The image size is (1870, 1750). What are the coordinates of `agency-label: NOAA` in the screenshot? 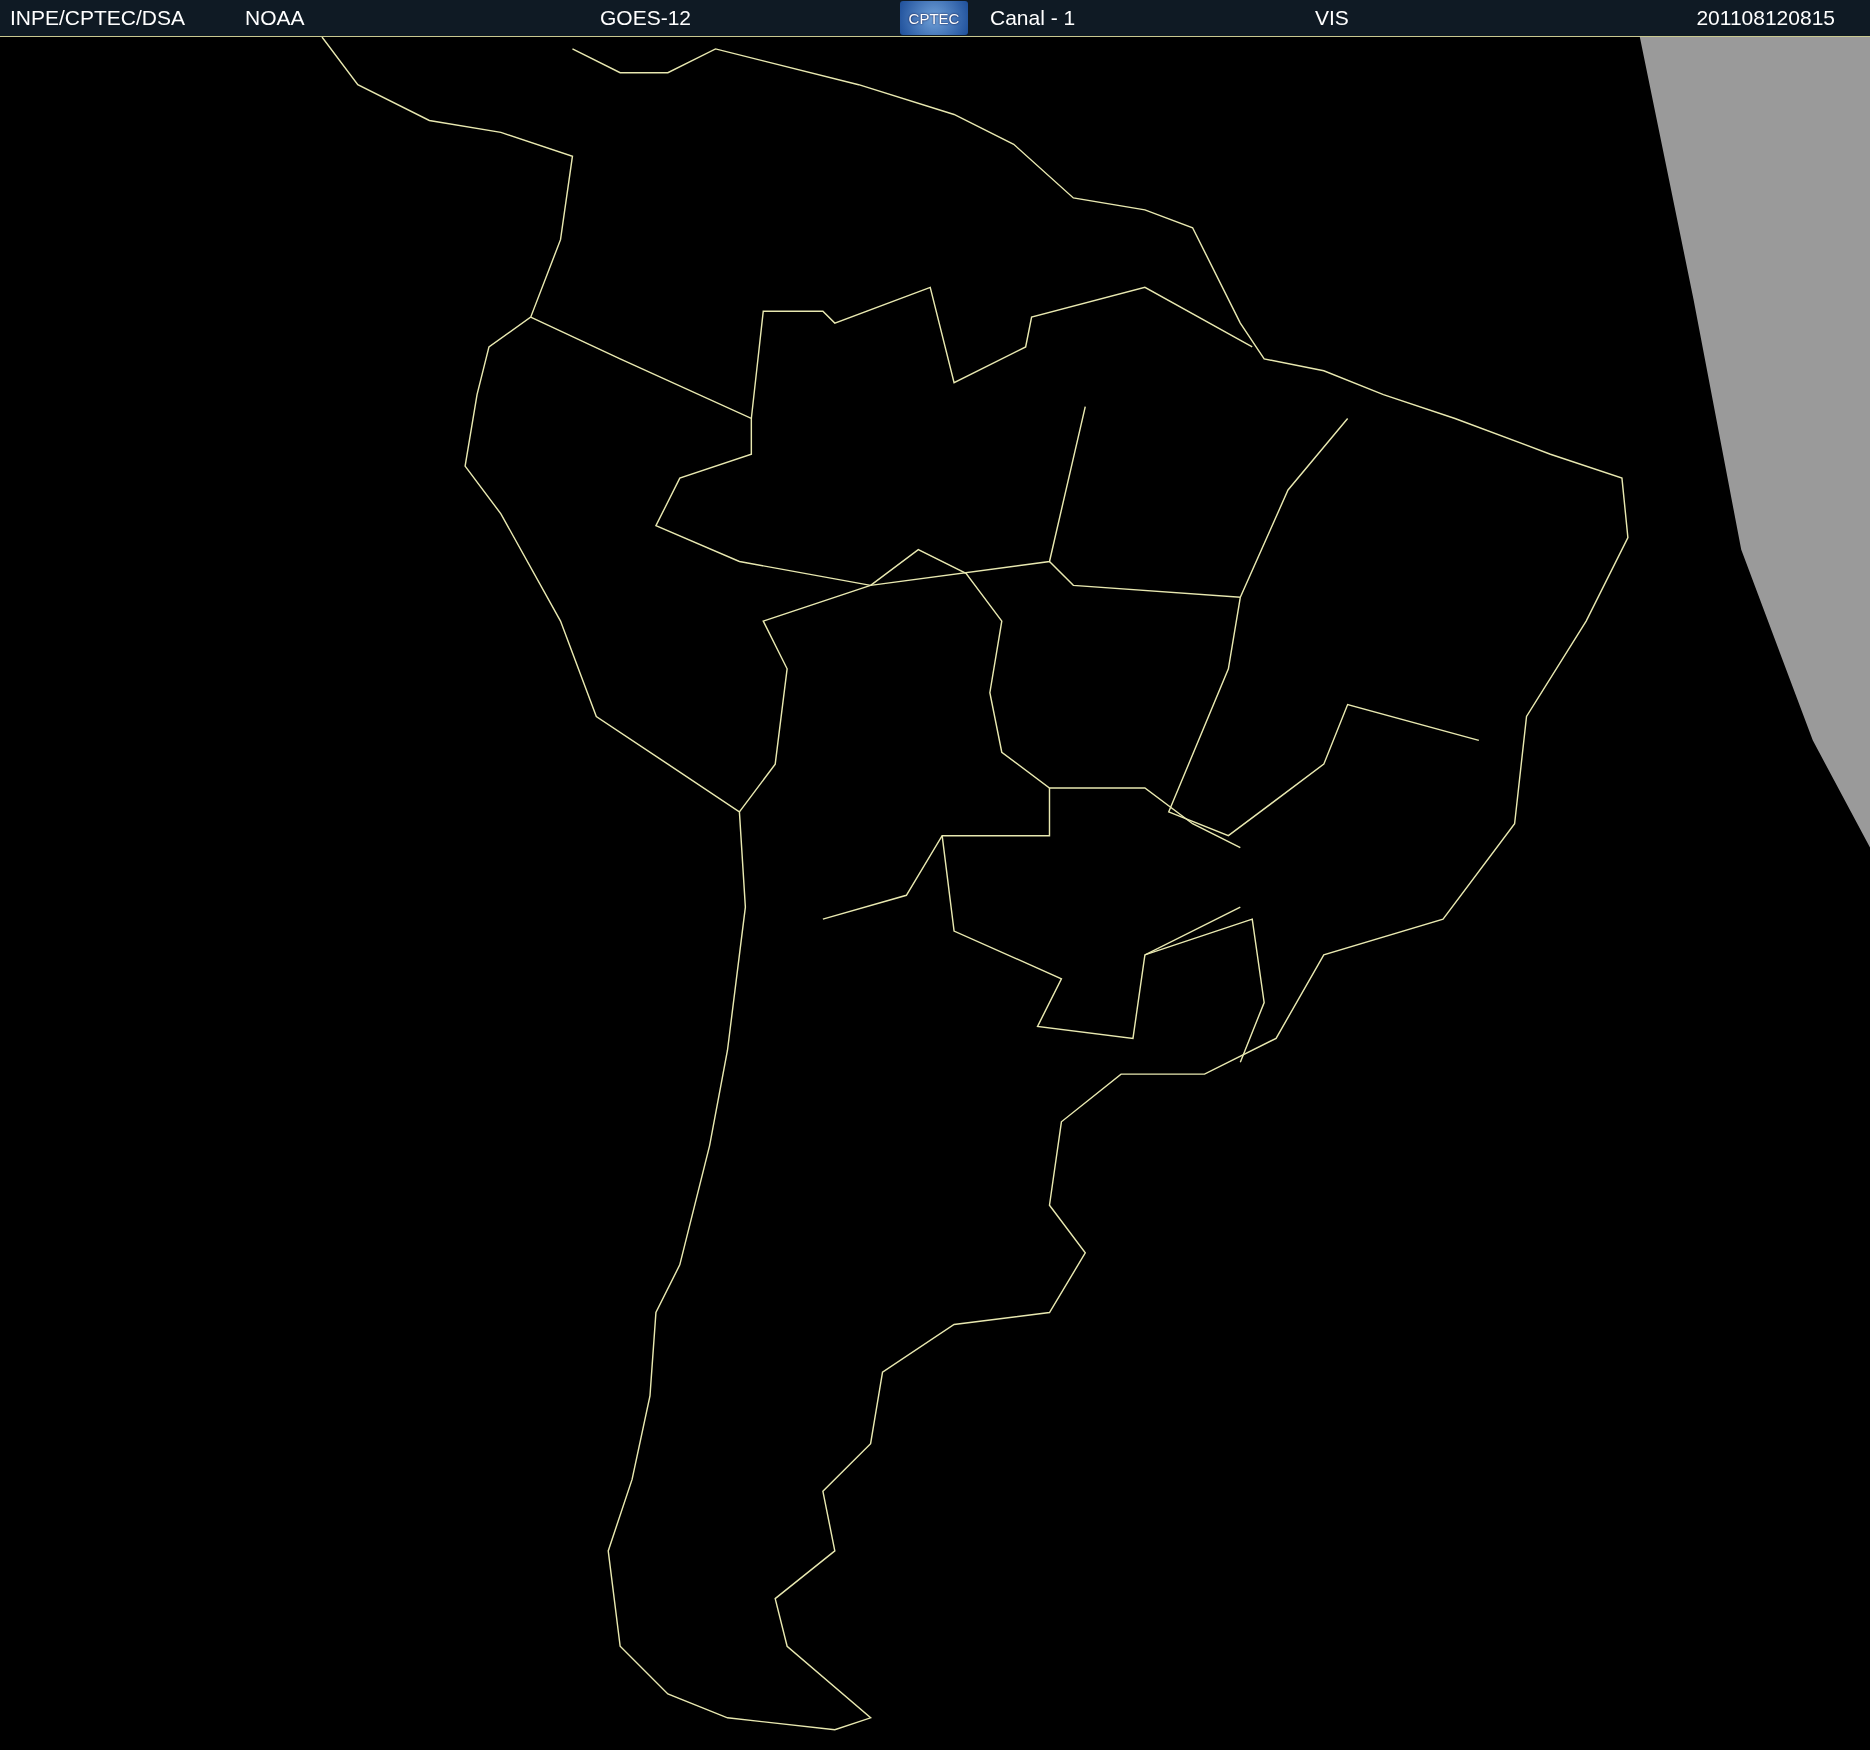 It's located at (275, 18).